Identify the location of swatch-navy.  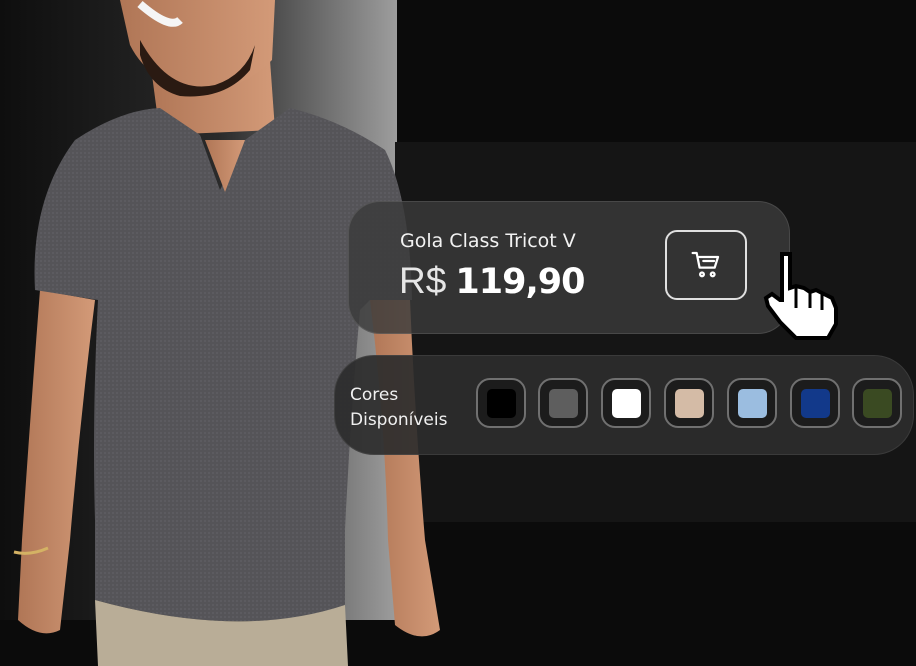
(815, 403).